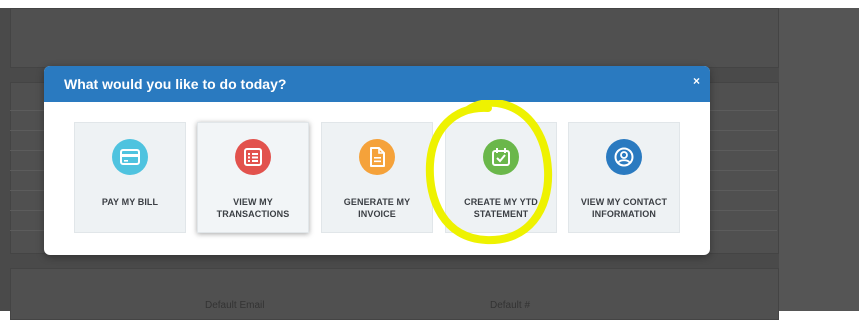 This screenshot has width=859, height=320. Describe the element at coordinates (510, 305) in the screenshot. I see `background-label: Default #` at that location.